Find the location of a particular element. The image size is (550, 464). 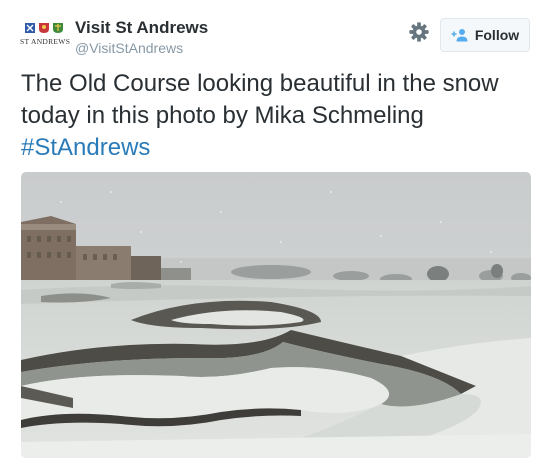

account-names: Visit St Andrews @VisitStAndrews is located at coordinates (141, 37).